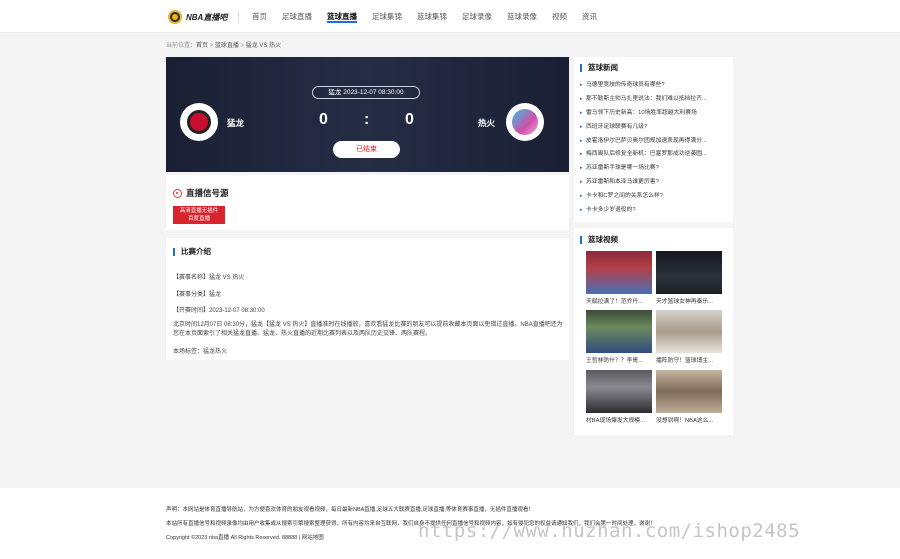 This screenshot has height=559, width=900. What do you see at coordinates (654, 169) in the screenshot?
I see `news-item: 苏亚雷斯手球是哪一场比赛?` at bounding box center [654, 169].